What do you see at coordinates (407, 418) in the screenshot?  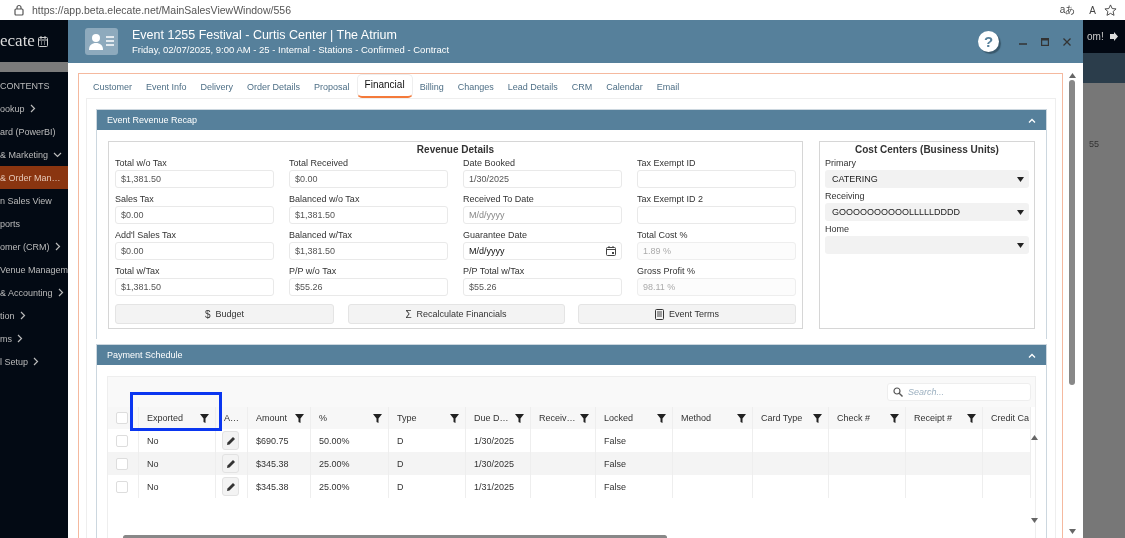 I see `column-header: Type` at bounding box center [407, 418].